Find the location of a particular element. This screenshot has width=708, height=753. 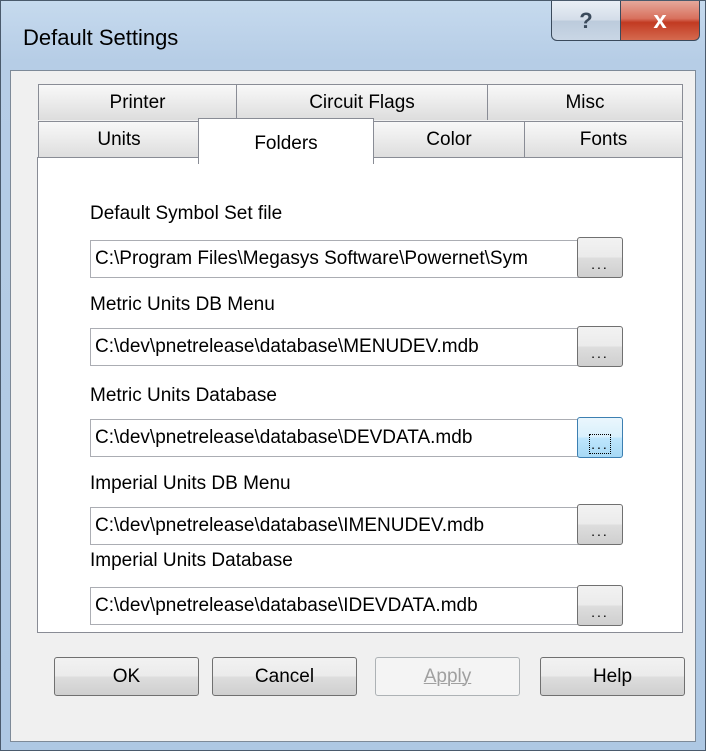

default-symbol-set-label: Default Symbol Set file is located at coordinates (186, 213).